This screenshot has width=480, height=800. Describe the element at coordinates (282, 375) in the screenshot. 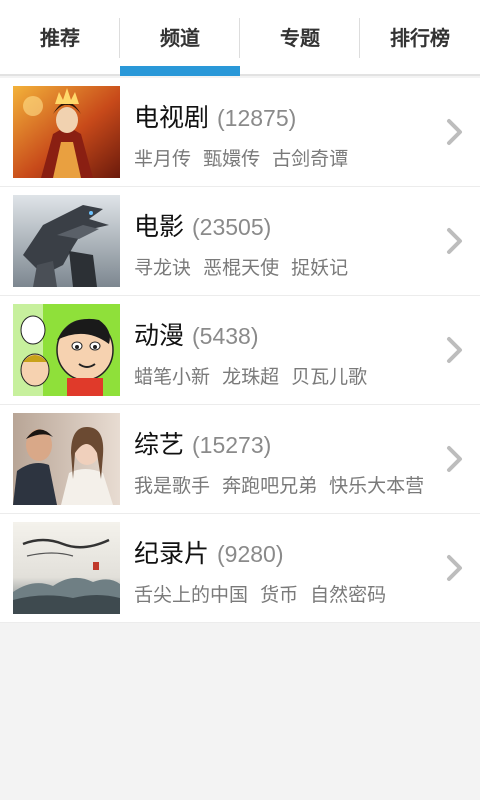

I see `channel-featured-shows: 蜡笔小新 龙珠超 贝瓦儿歌` at that location.